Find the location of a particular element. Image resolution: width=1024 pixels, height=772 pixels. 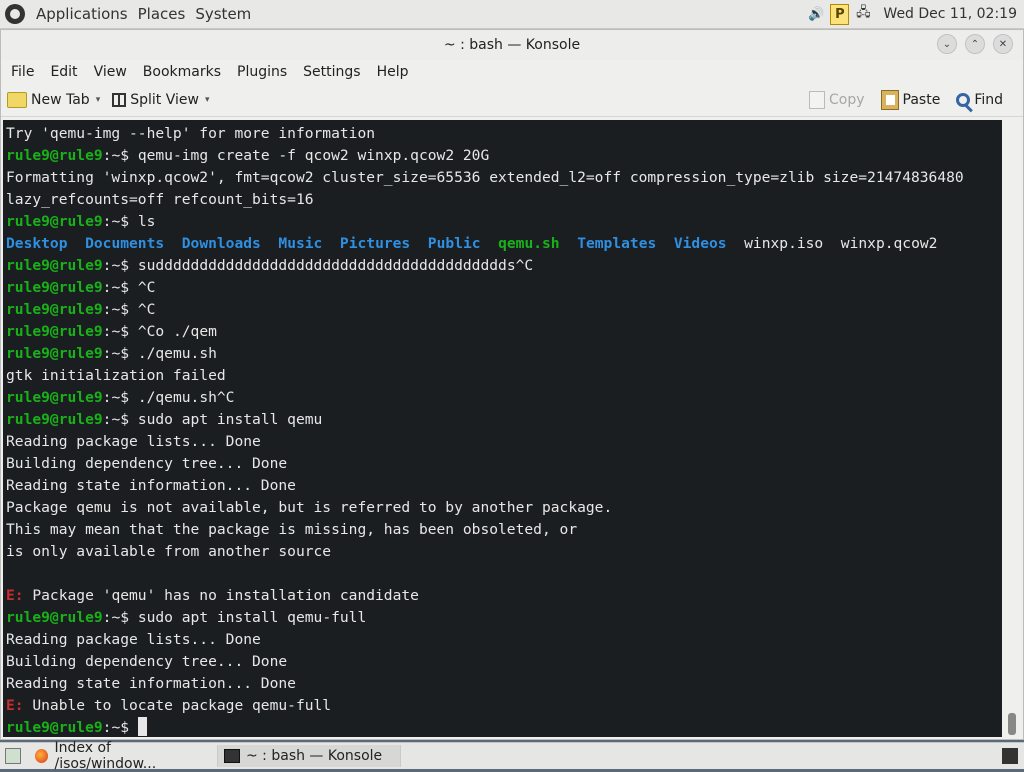

terminal-line: lazy_refcounts=off refcount_bits=16 is located at coordinates (504, 200).